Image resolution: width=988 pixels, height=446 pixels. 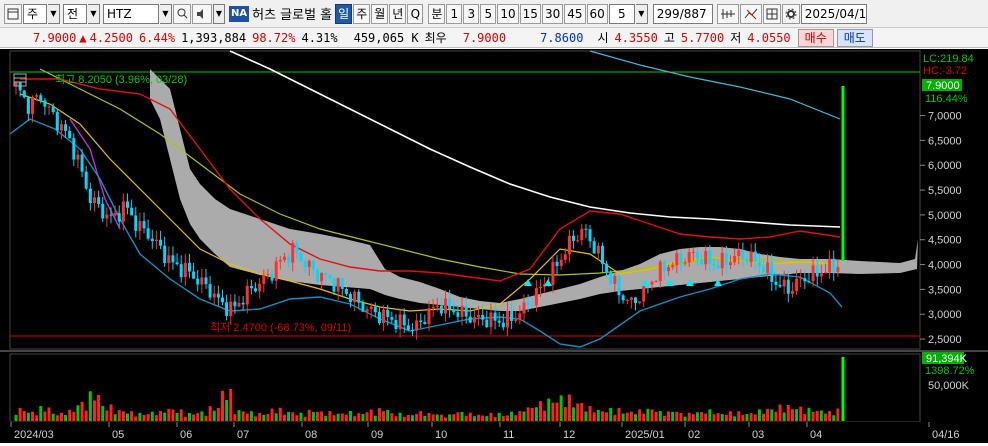 I want to click on window-icon, so click(x=13, y=13).